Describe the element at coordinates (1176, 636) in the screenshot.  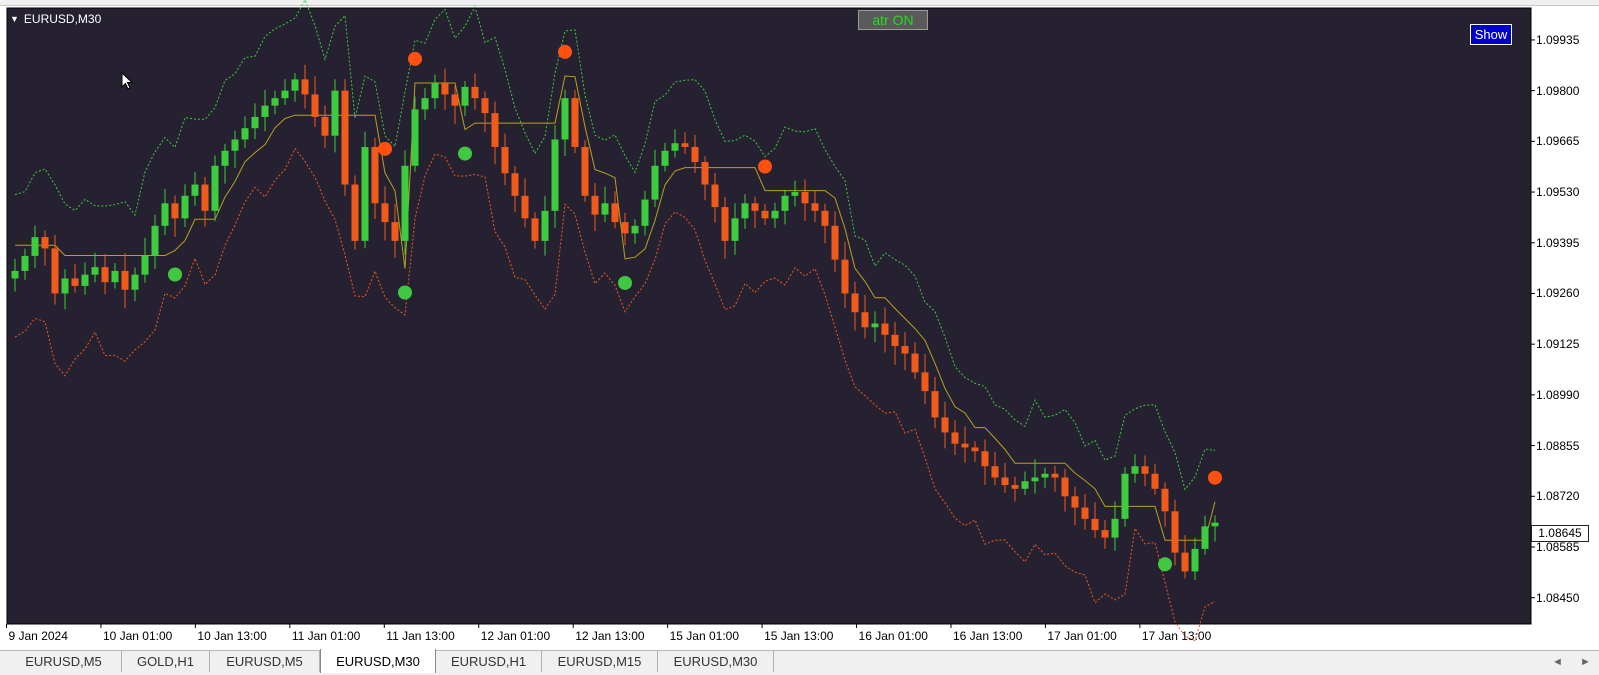
I see `time-tick-label: 17 Jan 13:00` at that location.